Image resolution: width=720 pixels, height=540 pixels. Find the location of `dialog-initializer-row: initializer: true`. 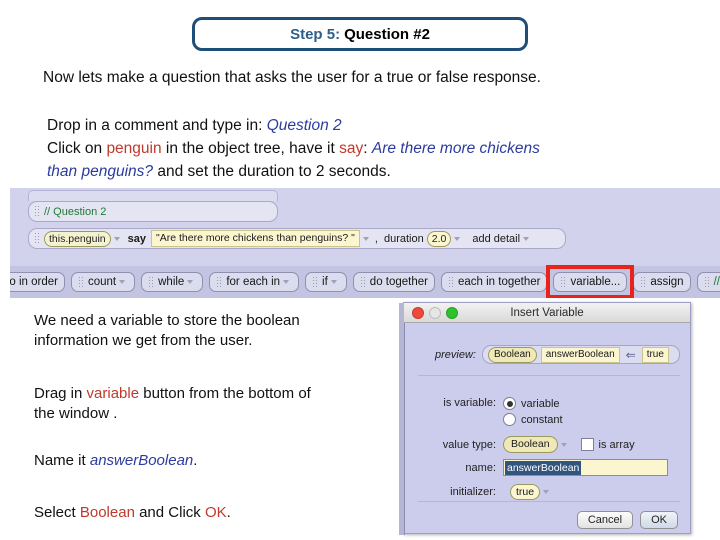

dialog-initializer-row: initializer: true is located at coordinates (485, 492).